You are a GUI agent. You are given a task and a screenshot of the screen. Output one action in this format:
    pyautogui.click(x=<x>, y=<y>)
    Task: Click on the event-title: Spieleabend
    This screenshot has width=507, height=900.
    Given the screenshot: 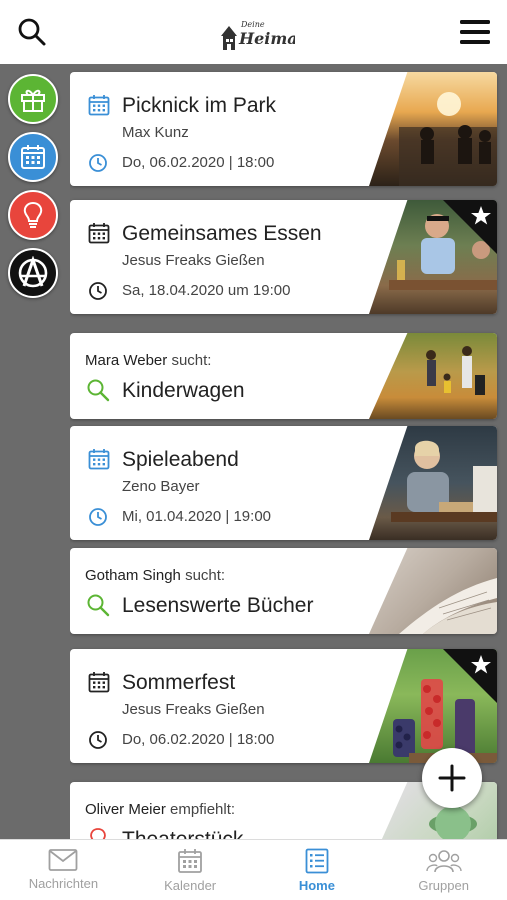 What is the action you would take?
    pyautogui.click(x=180, y=459)
    